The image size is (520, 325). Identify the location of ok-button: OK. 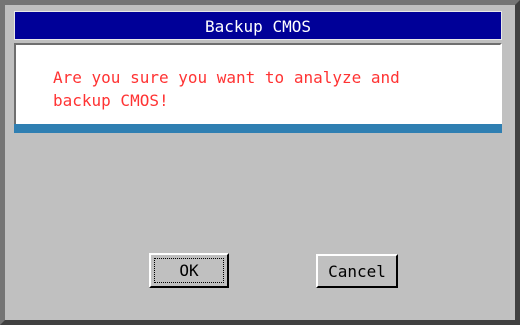
(189, 270).